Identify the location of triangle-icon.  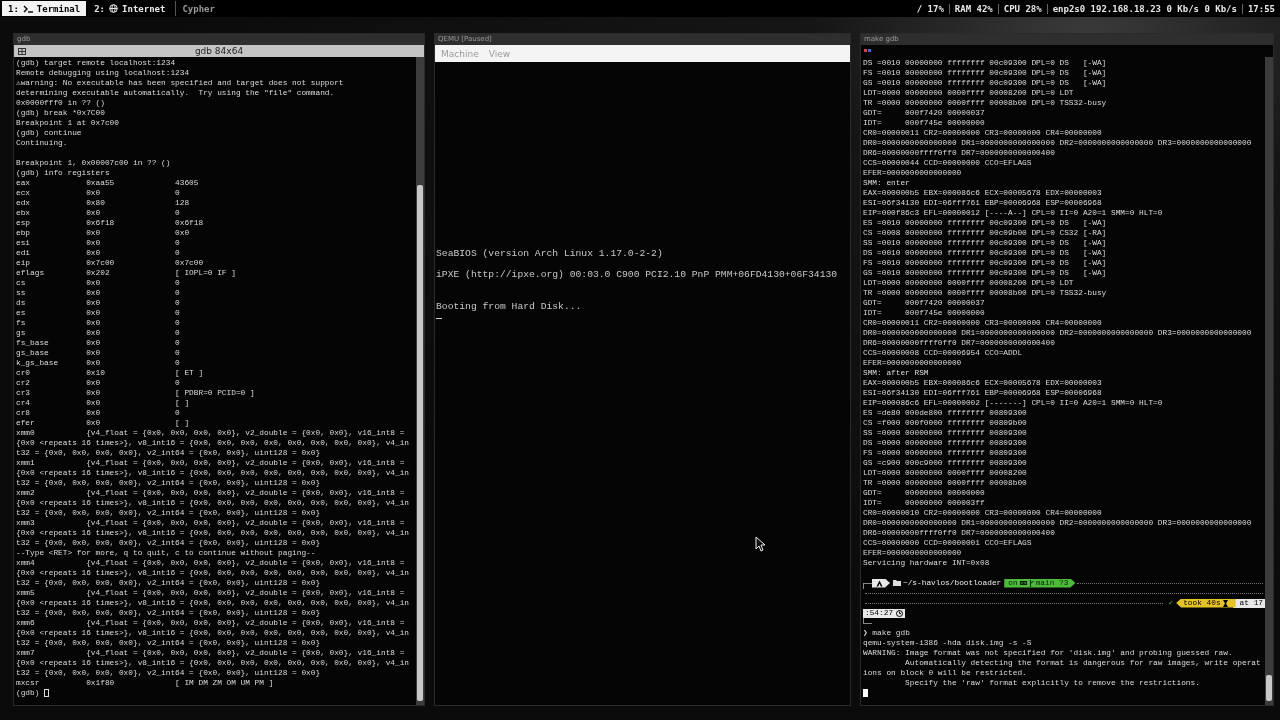
(879, 583).